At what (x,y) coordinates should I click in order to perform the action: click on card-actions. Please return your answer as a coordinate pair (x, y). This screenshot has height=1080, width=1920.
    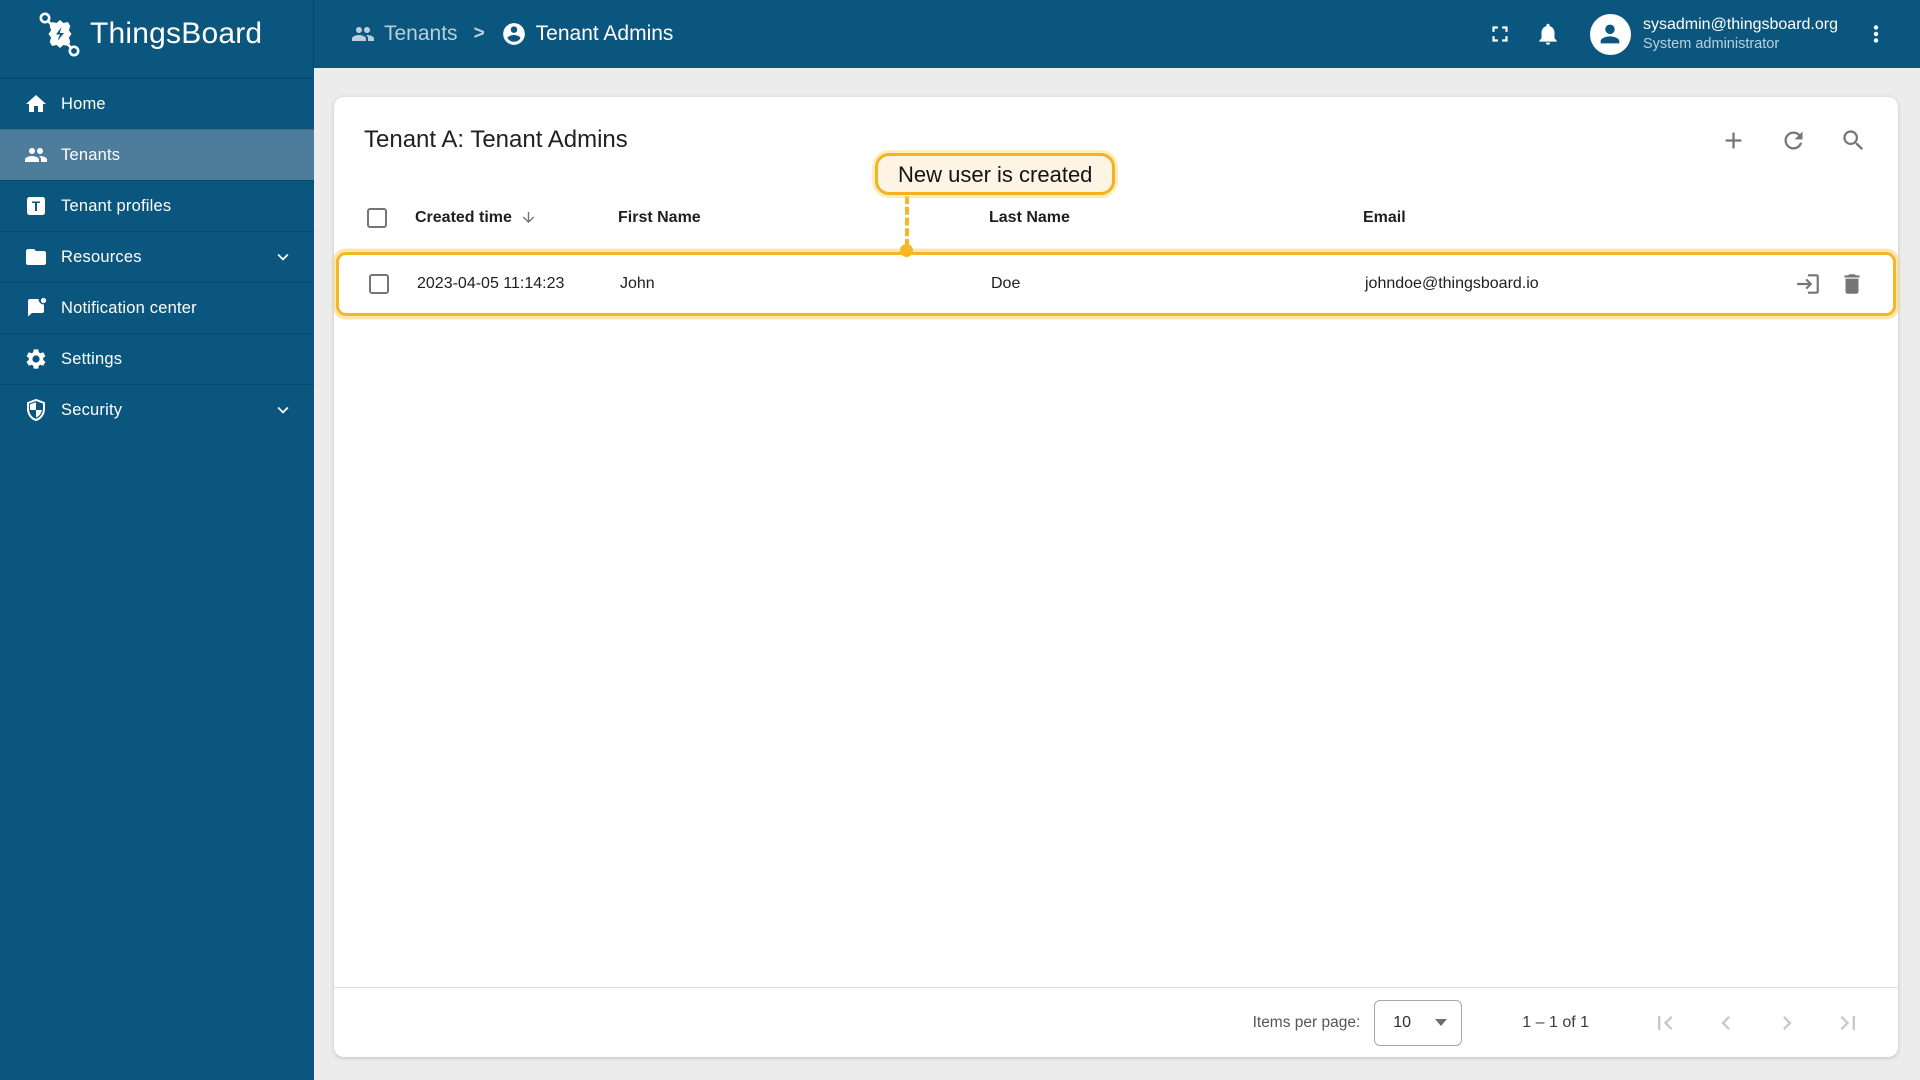
    Looking at the image, I should click on (1793, 140).